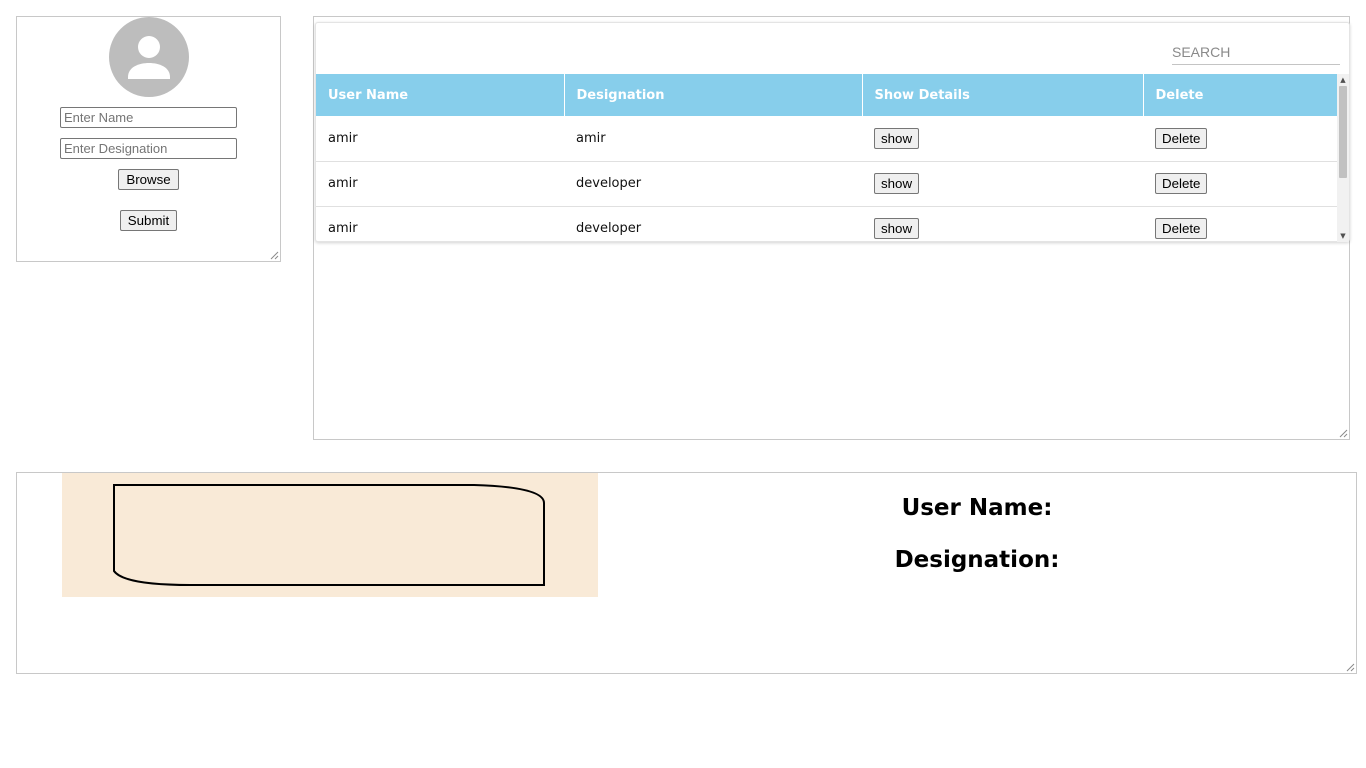 Image resolution: width=1366 pixels, height=768 pixels. I want to click on table-scrollbar: ▲ ▼, so click(1343, 158).